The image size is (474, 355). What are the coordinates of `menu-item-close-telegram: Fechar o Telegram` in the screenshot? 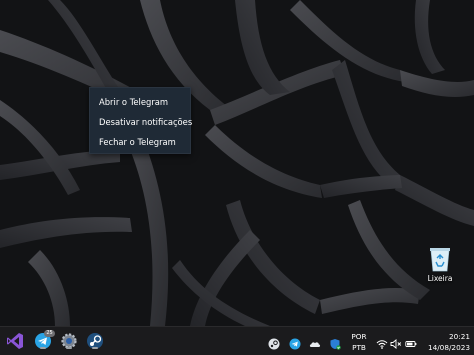 It's located at (140, 142).